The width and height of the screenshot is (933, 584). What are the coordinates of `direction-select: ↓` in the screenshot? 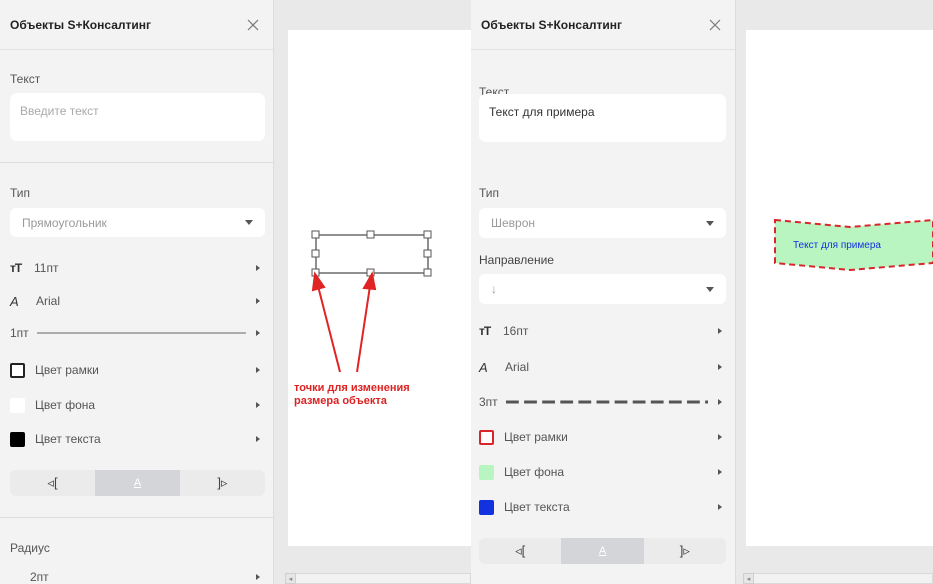 It's located at (602, 289).